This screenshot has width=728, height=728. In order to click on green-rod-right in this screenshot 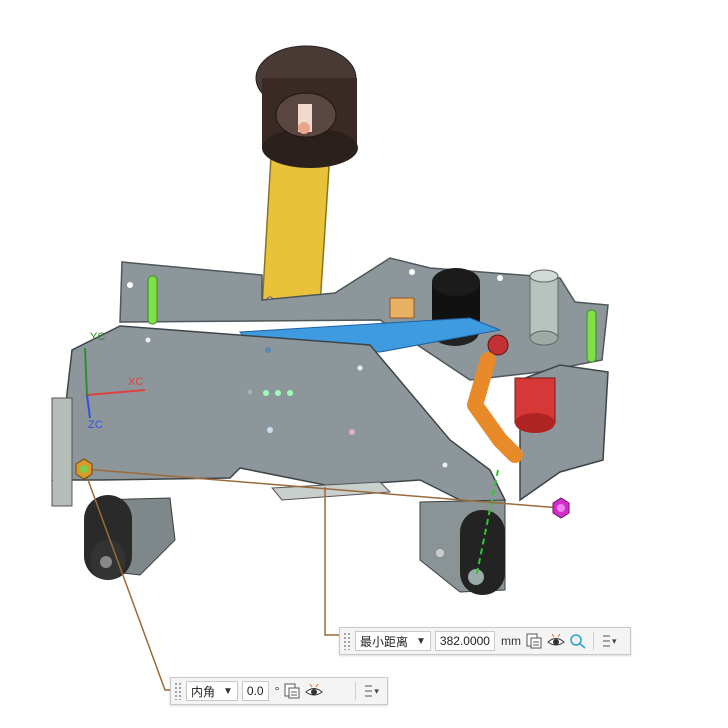, I will do `click(591, 336)`.